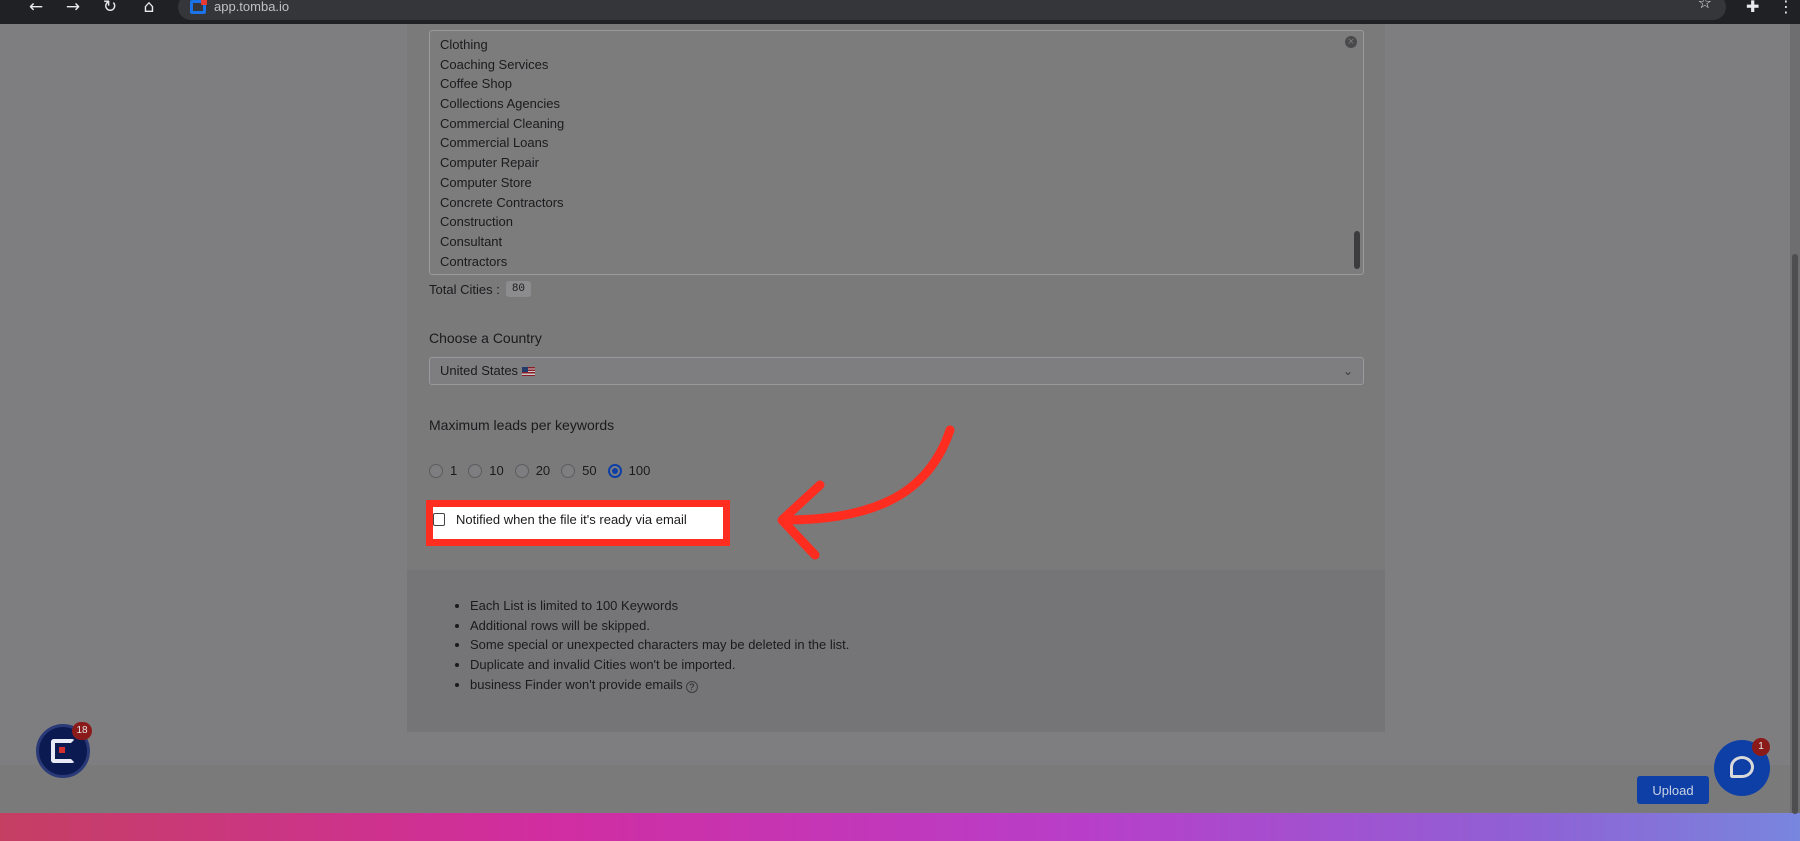 The image size is (1800, 841). I want to click on city-item: Coffee Shop, so click(476, 84).